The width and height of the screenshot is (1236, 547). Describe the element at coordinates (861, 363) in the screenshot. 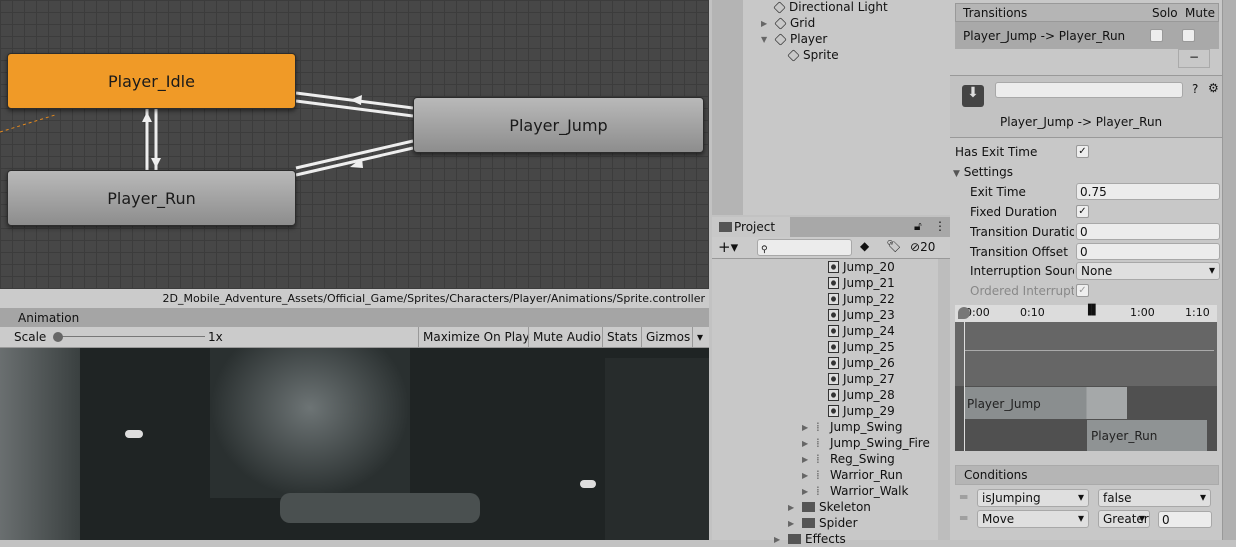

I see `project-item-sprite: Jump_26` at that location.